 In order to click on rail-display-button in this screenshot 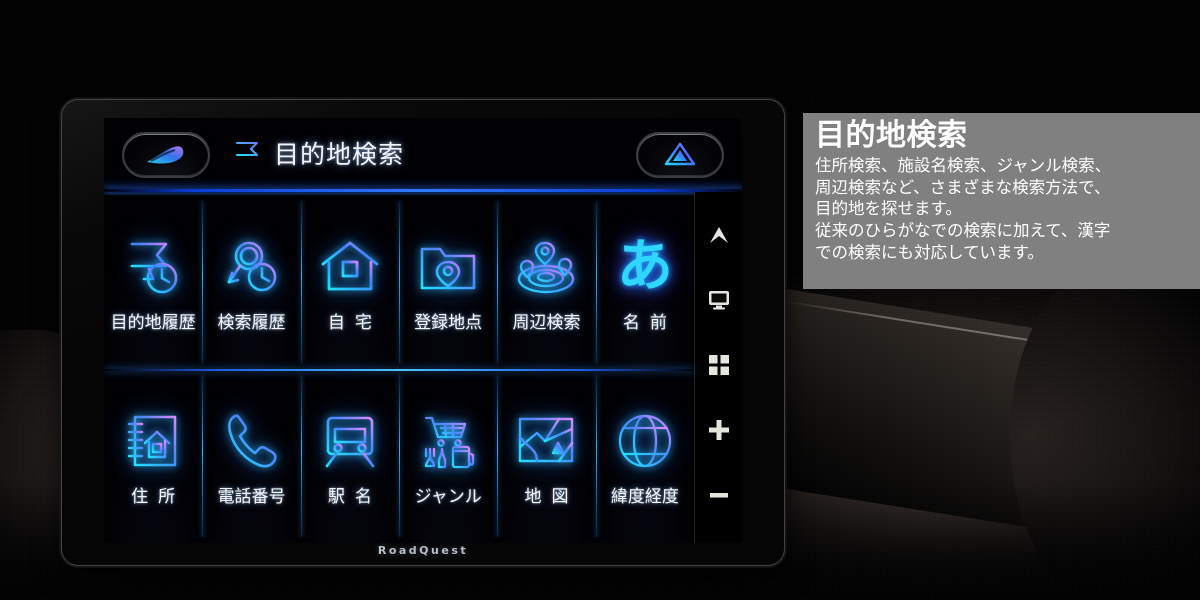, I will do `click(719, 300)`.